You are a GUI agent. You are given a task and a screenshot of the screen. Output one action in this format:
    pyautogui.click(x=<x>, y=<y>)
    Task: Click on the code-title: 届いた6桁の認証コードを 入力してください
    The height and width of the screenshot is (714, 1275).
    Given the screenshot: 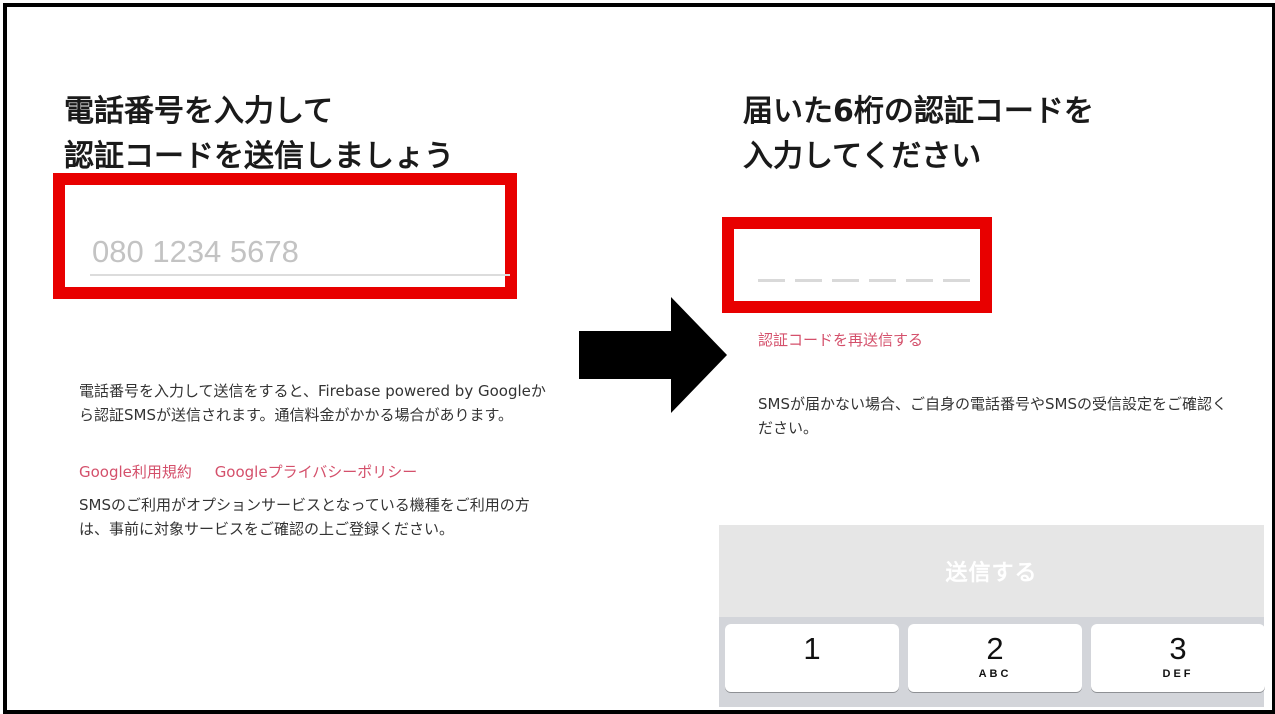 What is the action you would take?
    pyautogui.click(x=918, y=134)
    